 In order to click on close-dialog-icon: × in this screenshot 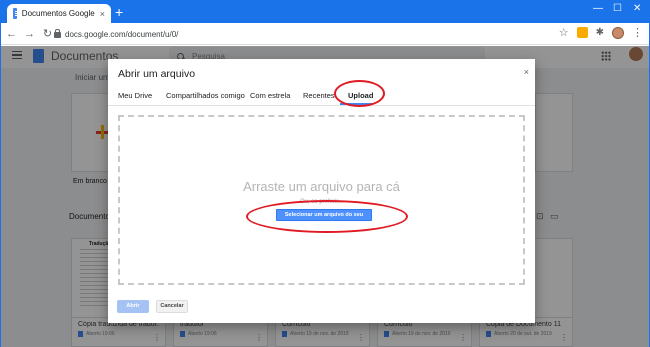, I will do `click(526, 72)`.